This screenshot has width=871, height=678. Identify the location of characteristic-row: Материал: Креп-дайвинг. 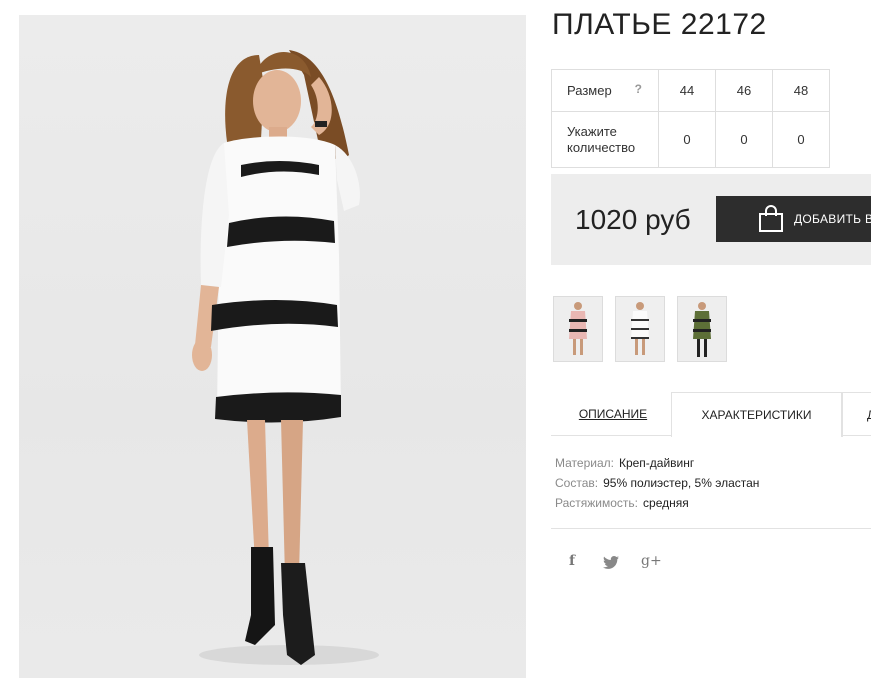
(657, 463).